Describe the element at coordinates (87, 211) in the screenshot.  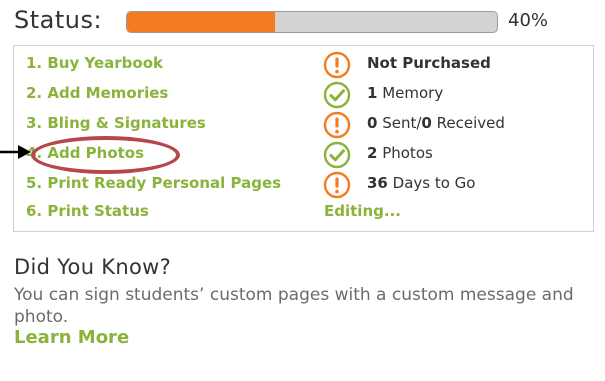
I see `step-link-print-status: 6. Print Status` at that location.